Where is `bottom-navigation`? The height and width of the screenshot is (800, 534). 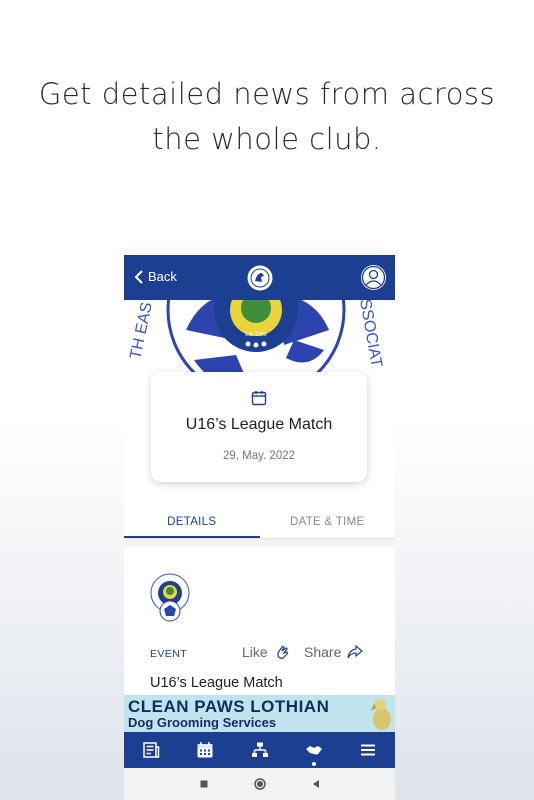
bottom-navigation is located at coordinates (259, 750).